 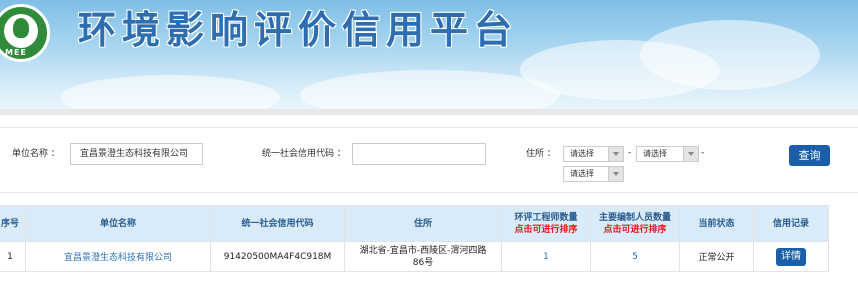 I want to click on header-unit-name: 单位名称, so click(x=118, y=223).